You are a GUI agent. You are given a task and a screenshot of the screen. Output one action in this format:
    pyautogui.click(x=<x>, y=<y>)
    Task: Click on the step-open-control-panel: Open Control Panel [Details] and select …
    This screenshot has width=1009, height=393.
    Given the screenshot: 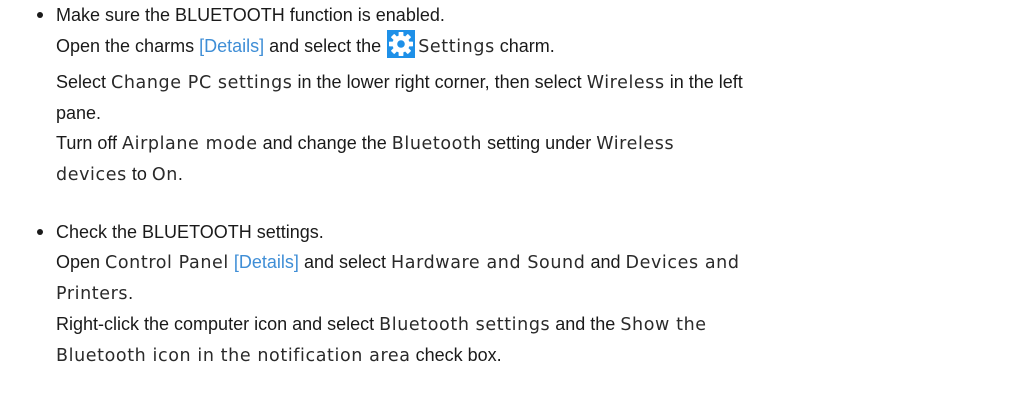 What is the action you would take?
    pyautogui.click(x=523, y=262)
    